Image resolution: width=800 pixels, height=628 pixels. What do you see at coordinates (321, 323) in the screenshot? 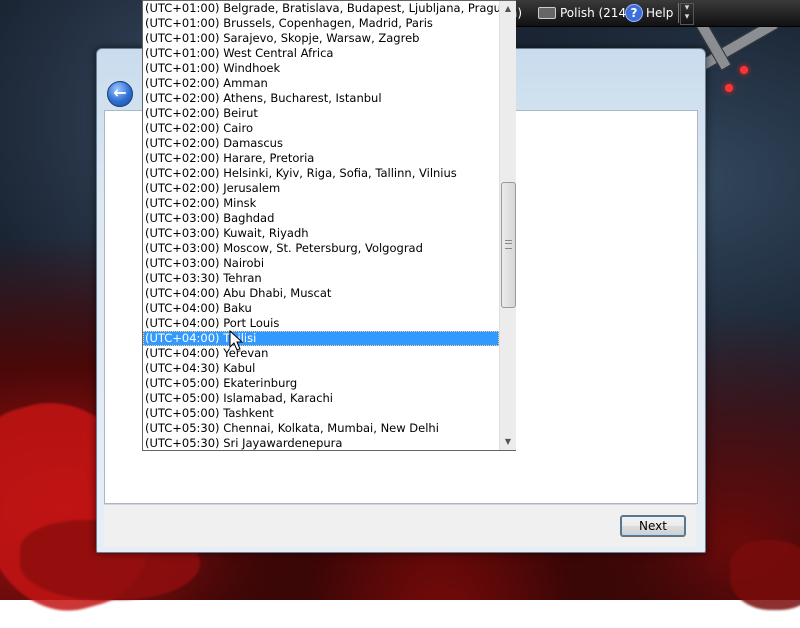
I see `timezone-option: (UTC+04:00) Port Louis` at bounding box center [321, 323].